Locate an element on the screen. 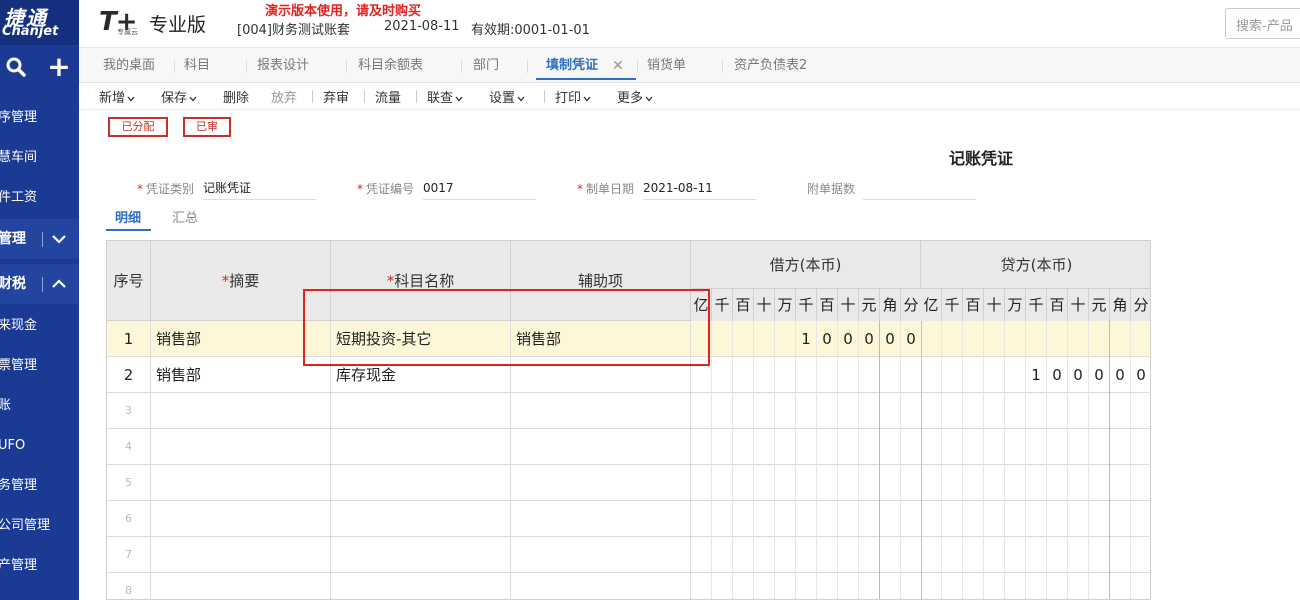  tab-balance: 科目余额表 is located at coordinates (390, 65).